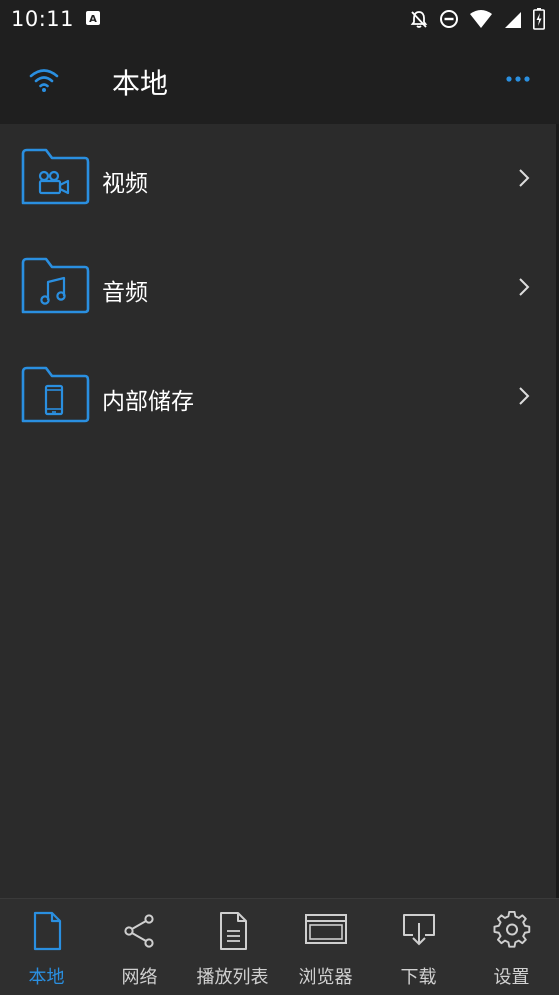 The image size is (559, 995). I want to click on notification-a-icon: A, so click(93, 18).